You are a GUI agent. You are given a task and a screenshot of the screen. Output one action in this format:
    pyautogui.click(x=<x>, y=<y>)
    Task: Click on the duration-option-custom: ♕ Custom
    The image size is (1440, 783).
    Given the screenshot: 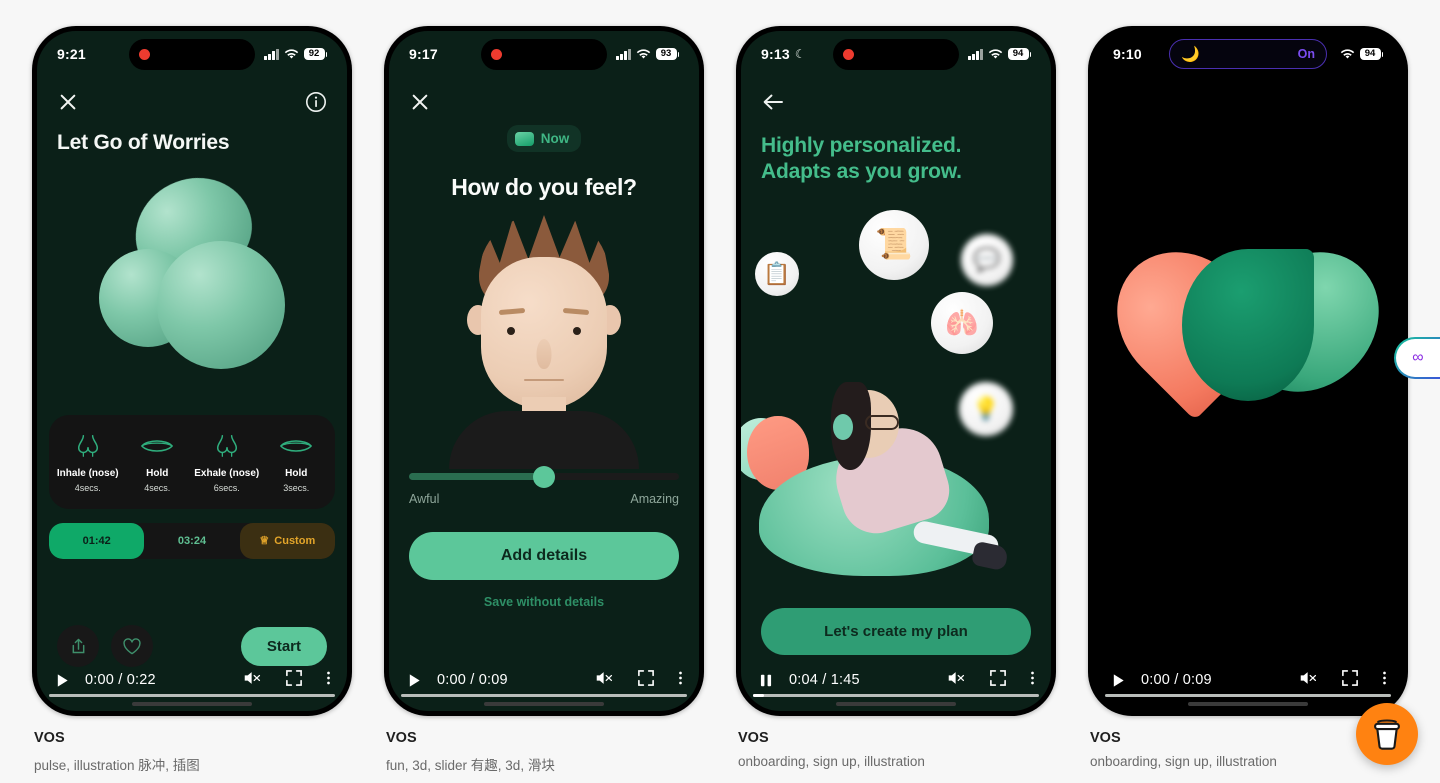 What is the action you would take?
    pyautogui.click(x=287, y=540)
    